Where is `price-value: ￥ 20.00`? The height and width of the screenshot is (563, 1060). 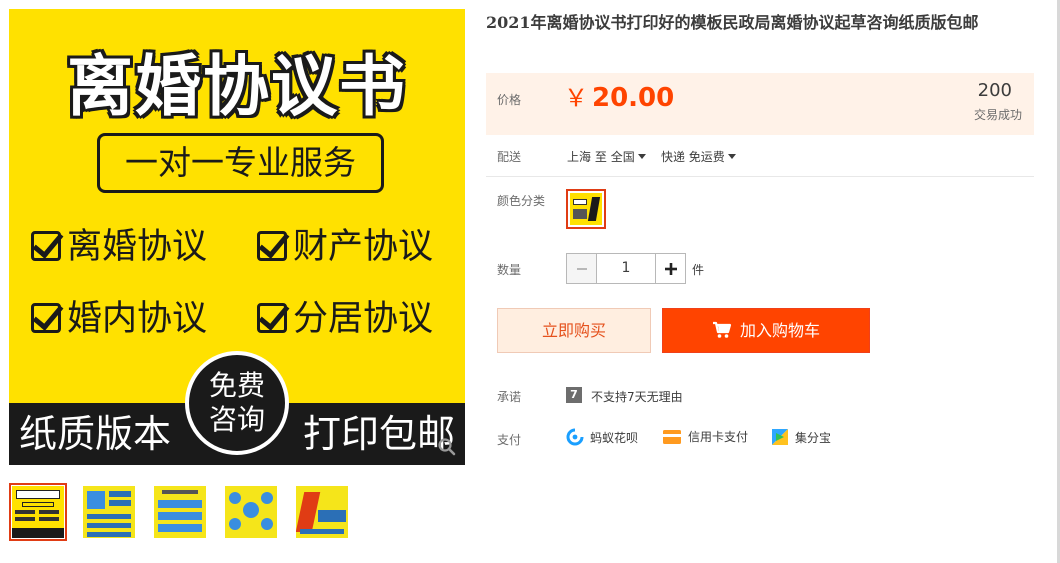 price-value: ￥ 20.00 is located at coordinates (619, 98).